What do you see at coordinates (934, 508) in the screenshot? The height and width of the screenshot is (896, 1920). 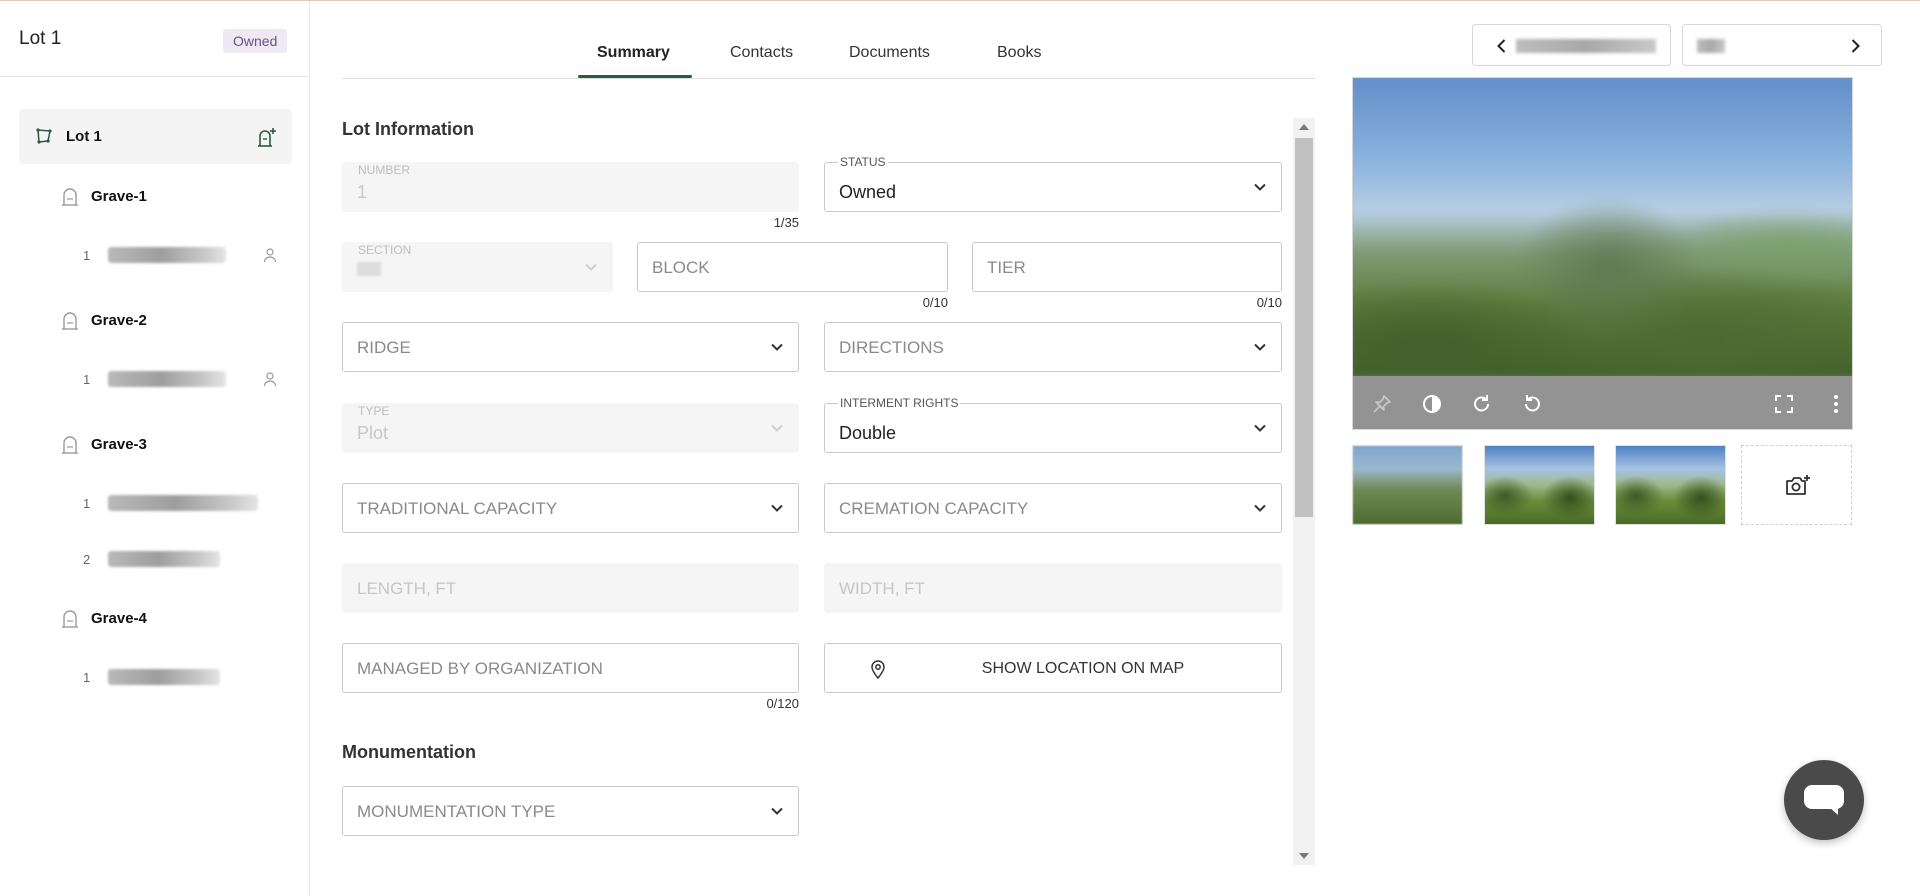 I see `cremation-capacity-placeholder: CREMATION CAPACITY` at bounding box center [934, 508].